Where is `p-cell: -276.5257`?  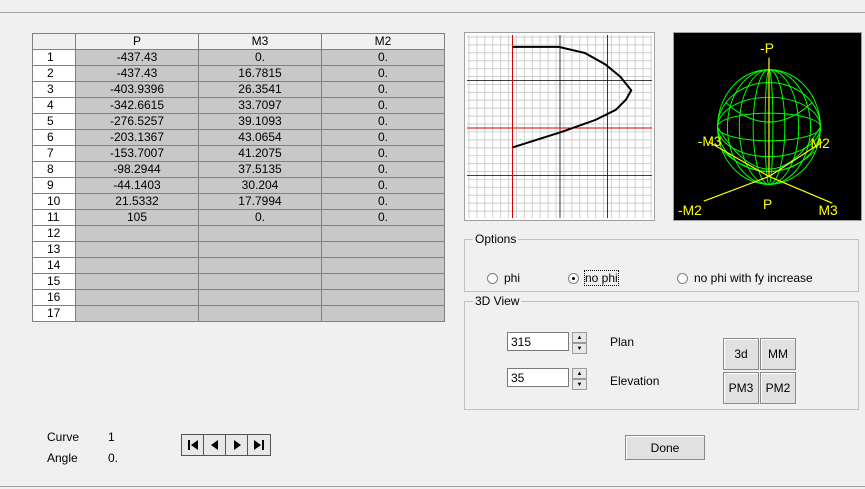
p-cell: -276.5257 is located at coordinates (137, 121).